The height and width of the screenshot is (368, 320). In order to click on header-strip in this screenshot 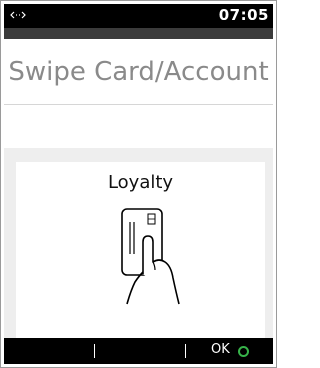, I will do `click(138, 33)`.